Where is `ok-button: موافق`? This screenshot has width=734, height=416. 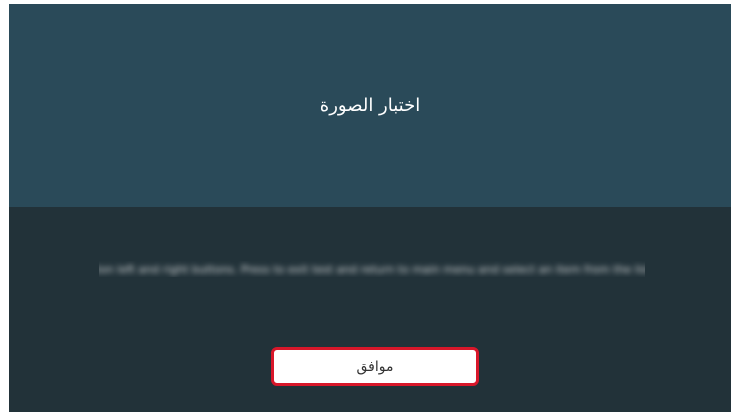 ok-button: موافق is located at coordinates (375, 366).